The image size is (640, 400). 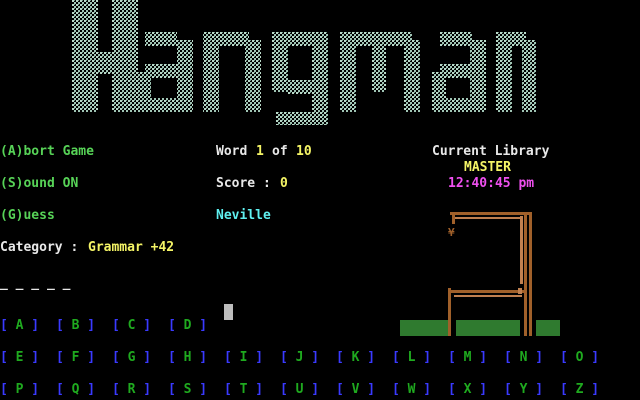 I want to click on category-value: Grammar +42, so click(x=131, y=247).